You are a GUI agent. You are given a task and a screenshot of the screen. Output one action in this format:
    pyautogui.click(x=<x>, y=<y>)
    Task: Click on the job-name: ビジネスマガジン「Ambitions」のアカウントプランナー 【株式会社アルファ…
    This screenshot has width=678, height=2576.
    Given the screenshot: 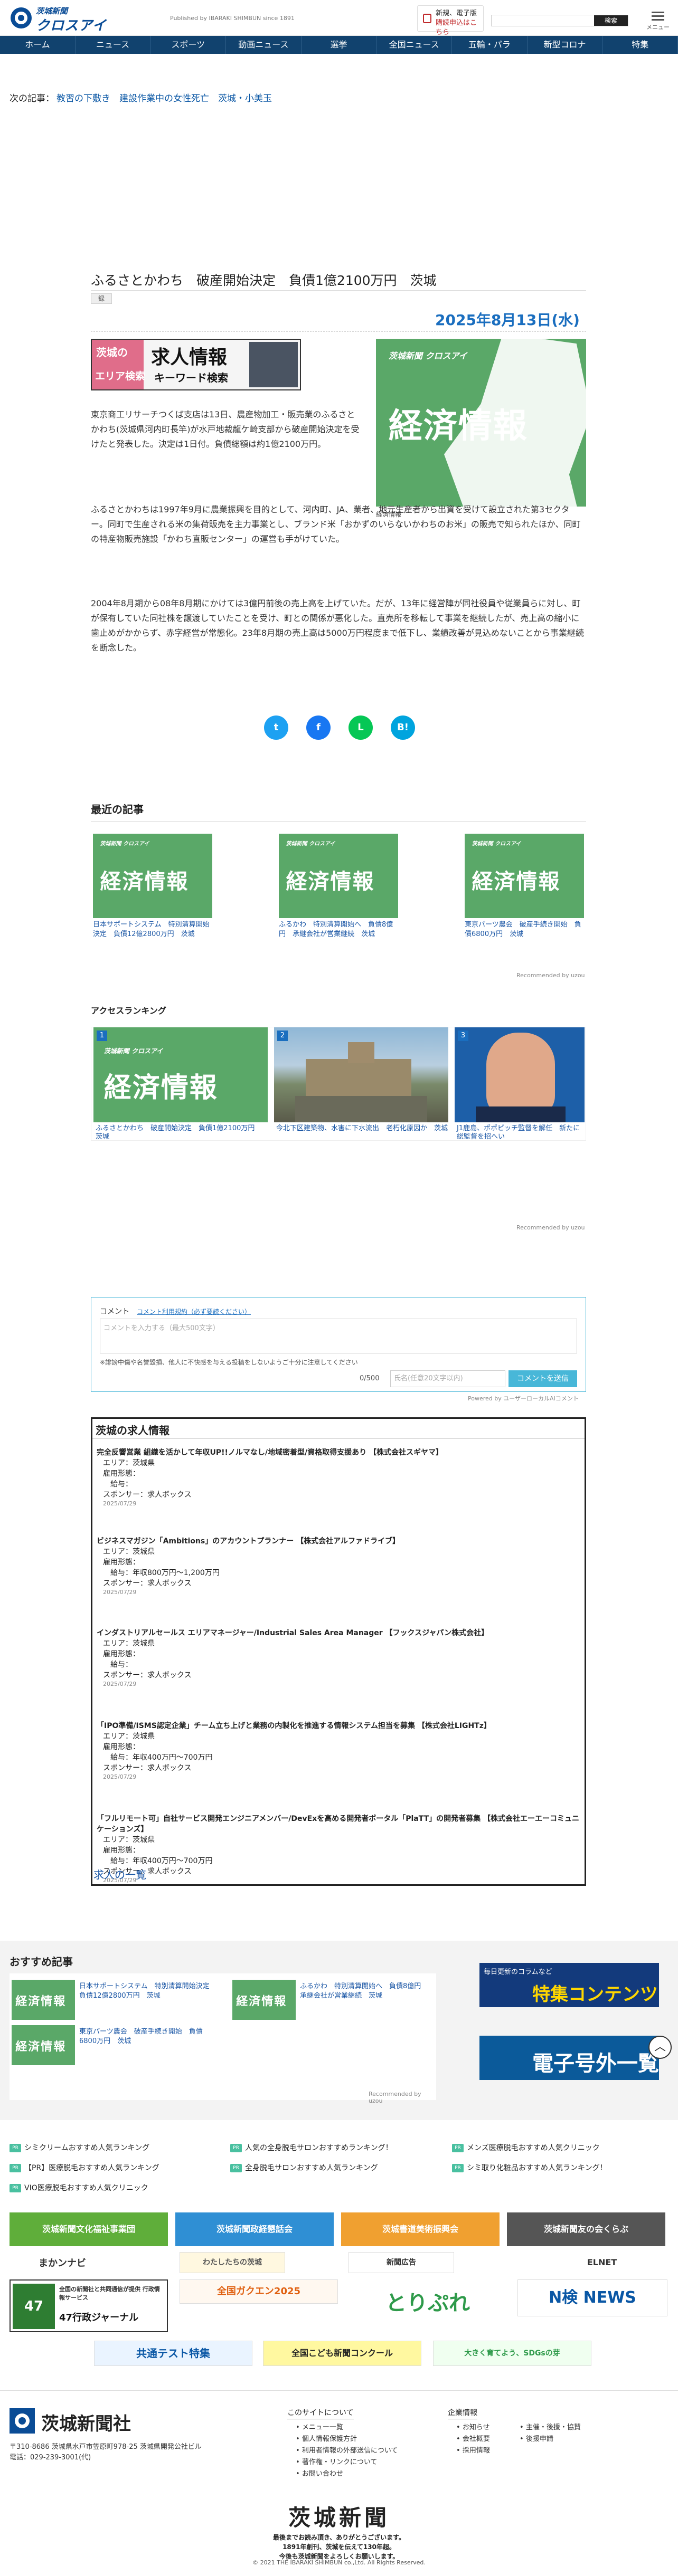 What is the action you would take?
    pyautogui.click(x=339, y=1541)
    